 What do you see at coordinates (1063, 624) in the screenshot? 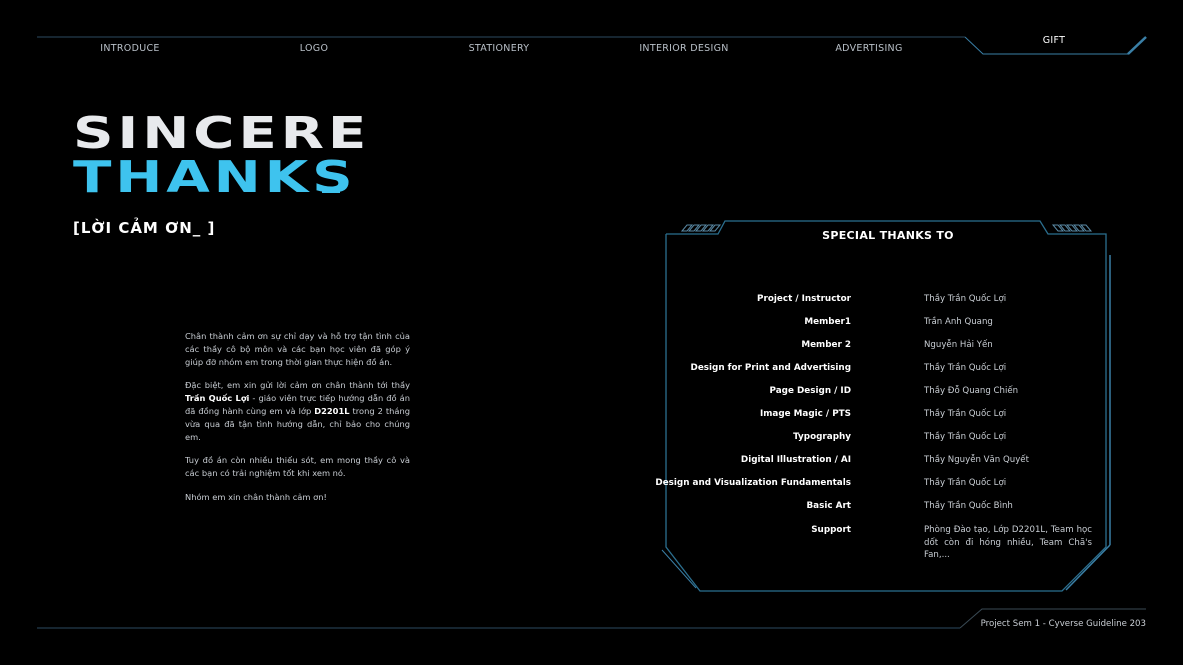
I see `footer-caption: Project Sem 1 - Cyverse Guideline 203` at bounding box center [1063, 624].